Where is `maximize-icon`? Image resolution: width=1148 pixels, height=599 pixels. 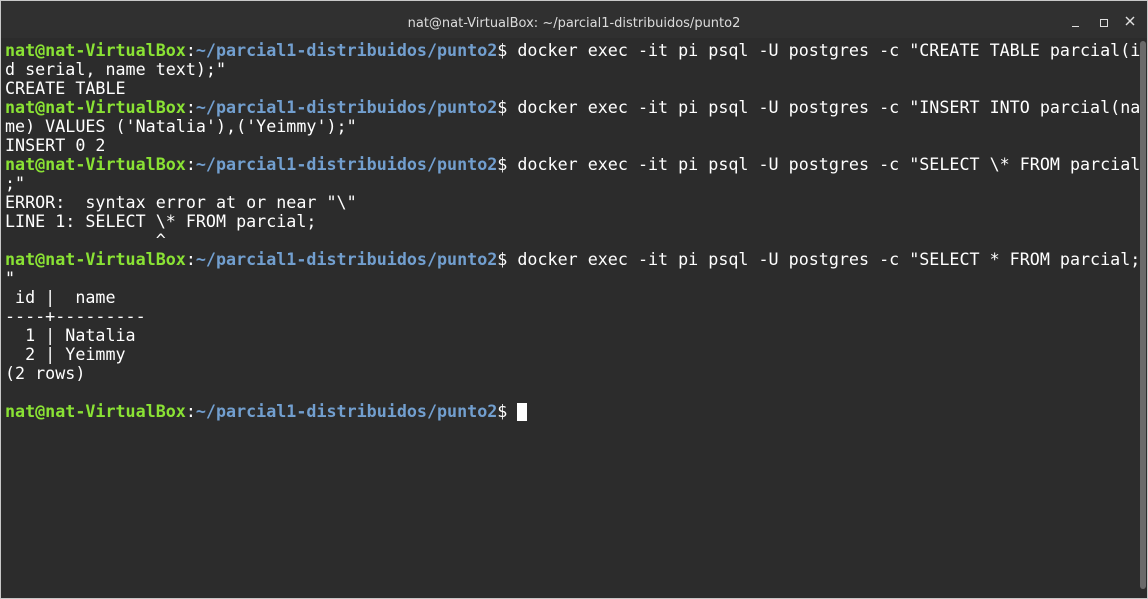
maximize-icon is located at coordinates (1104, 23).